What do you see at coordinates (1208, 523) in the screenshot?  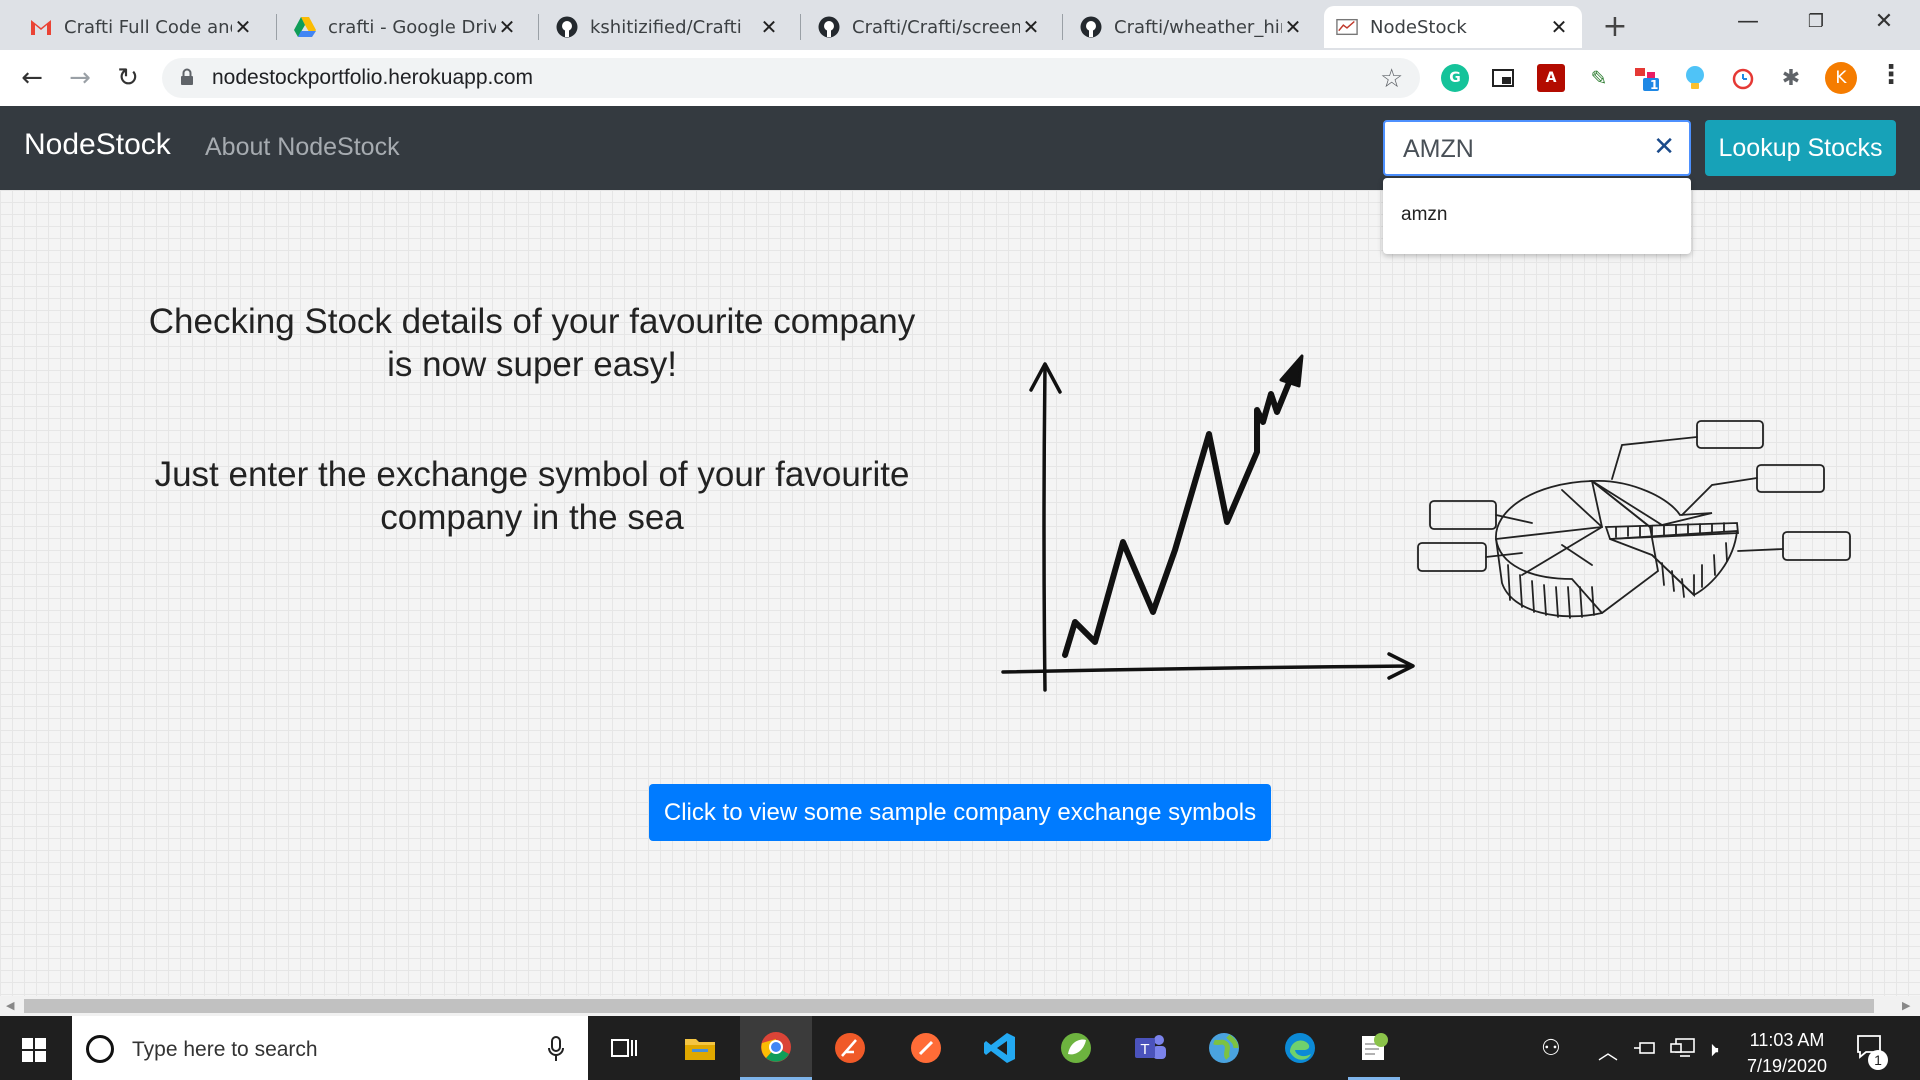 I see `sketch-line-chart-illustration` at bounding box center [1208, 523].